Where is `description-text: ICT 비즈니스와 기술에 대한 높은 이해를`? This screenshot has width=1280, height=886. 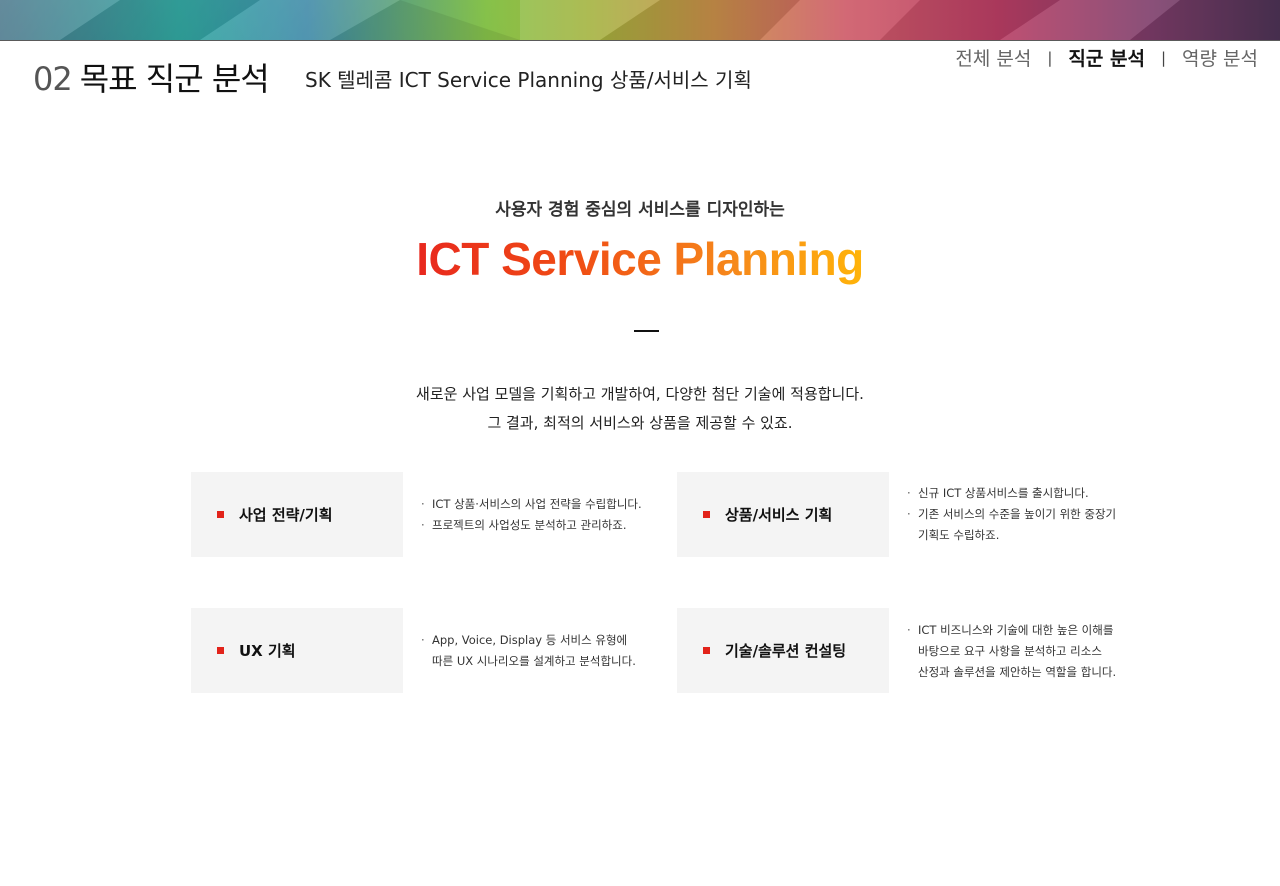 description-text: ICT 비즈니스와 기술에 대한 높은 이해를 is located at coordinates (1016, 630).